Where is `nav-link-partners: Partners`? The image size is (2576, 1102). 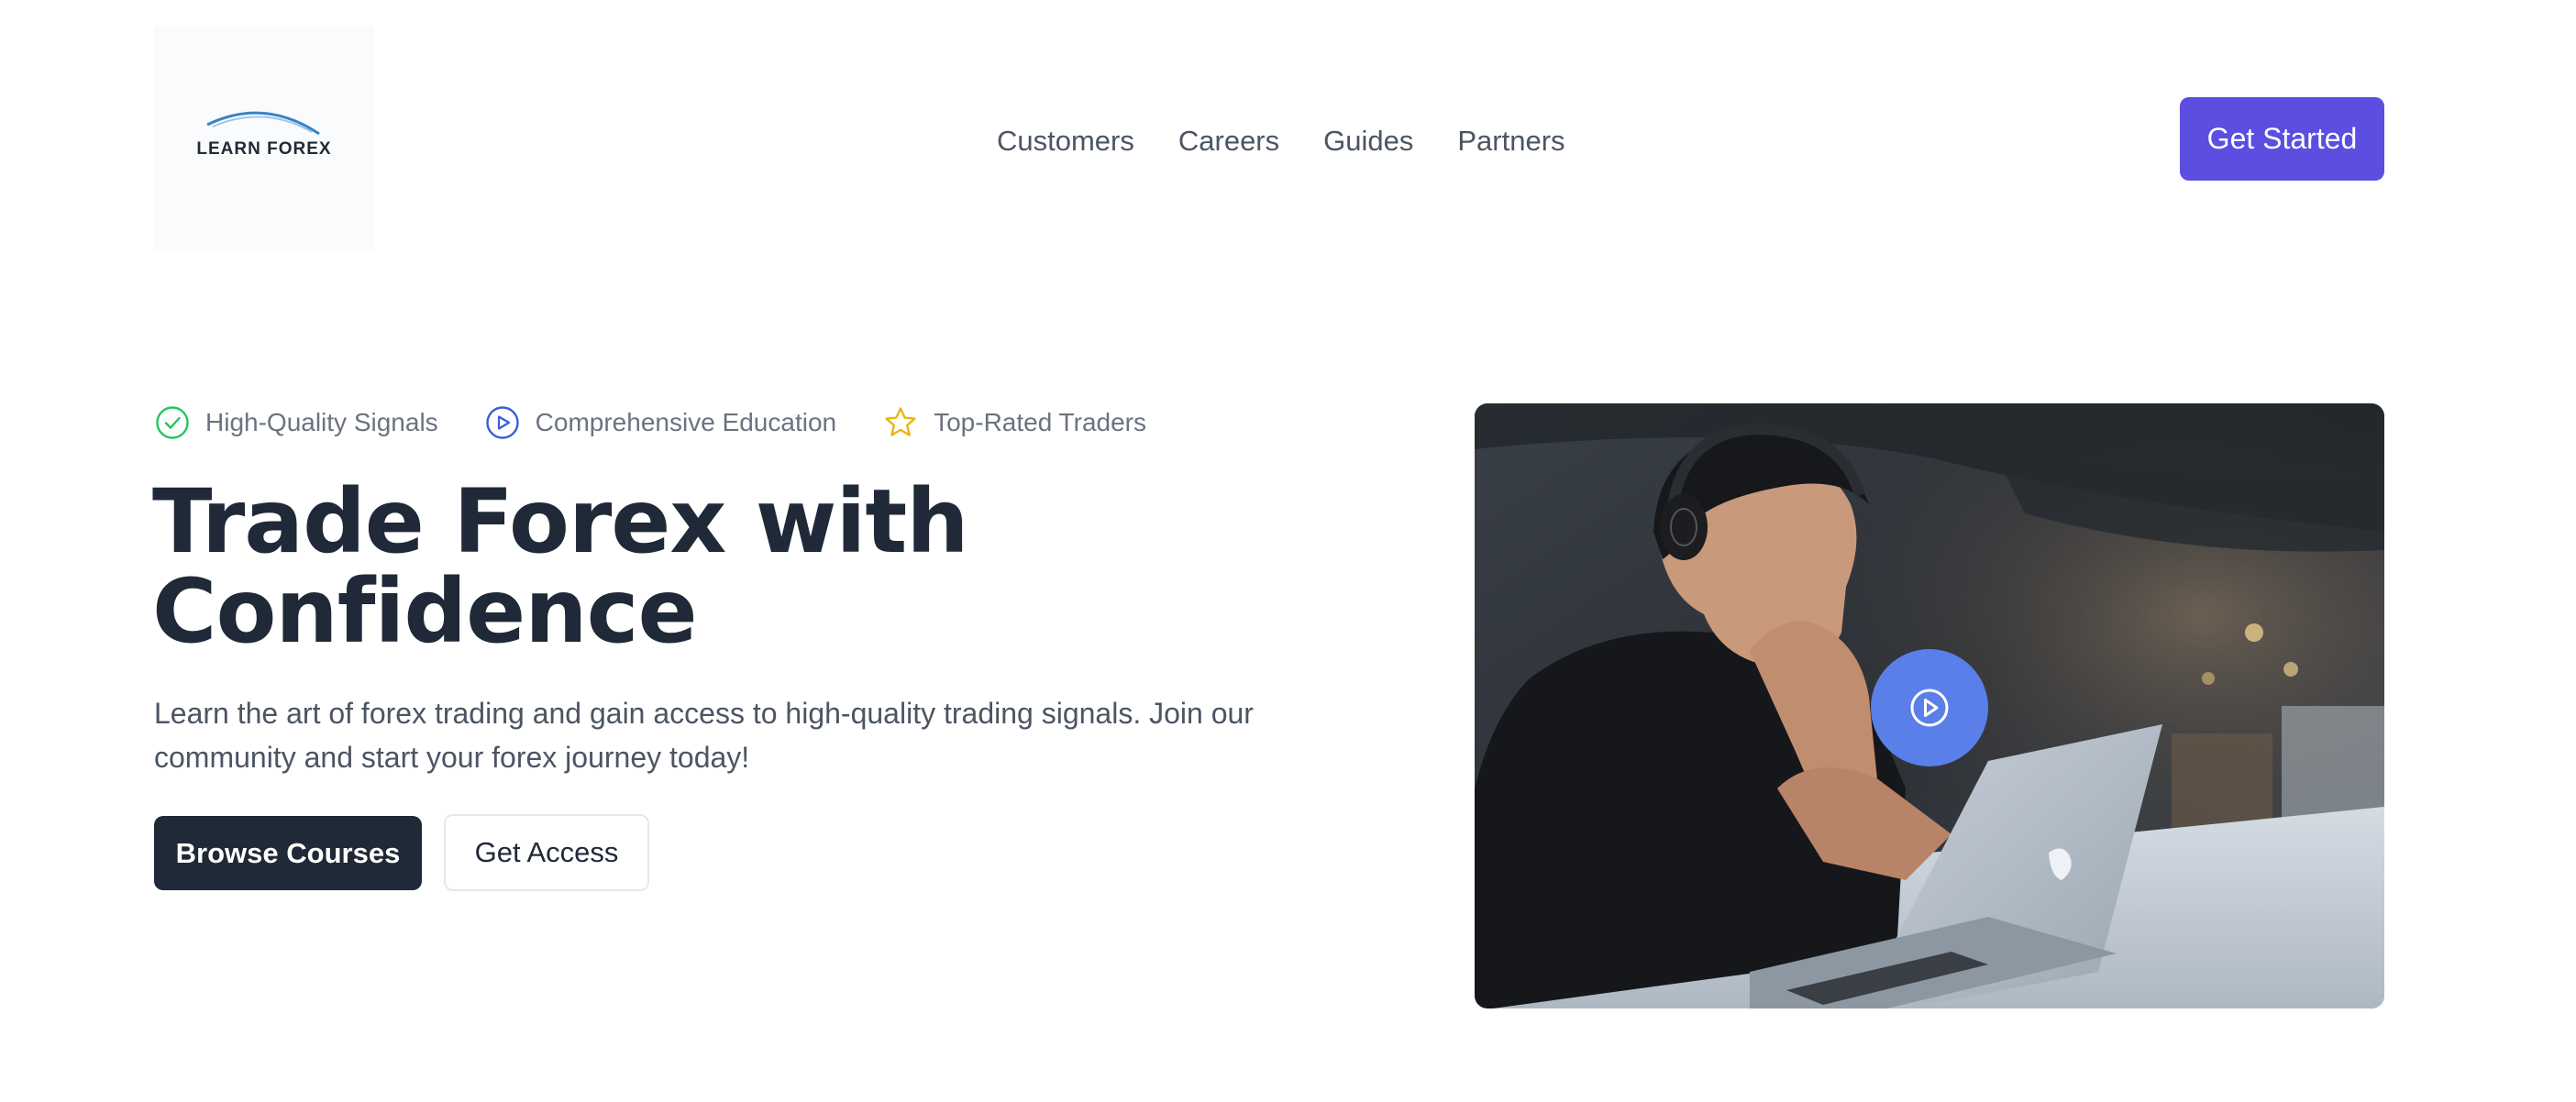 nav-link-partners: Partners is located at coordinates (1510, 141).